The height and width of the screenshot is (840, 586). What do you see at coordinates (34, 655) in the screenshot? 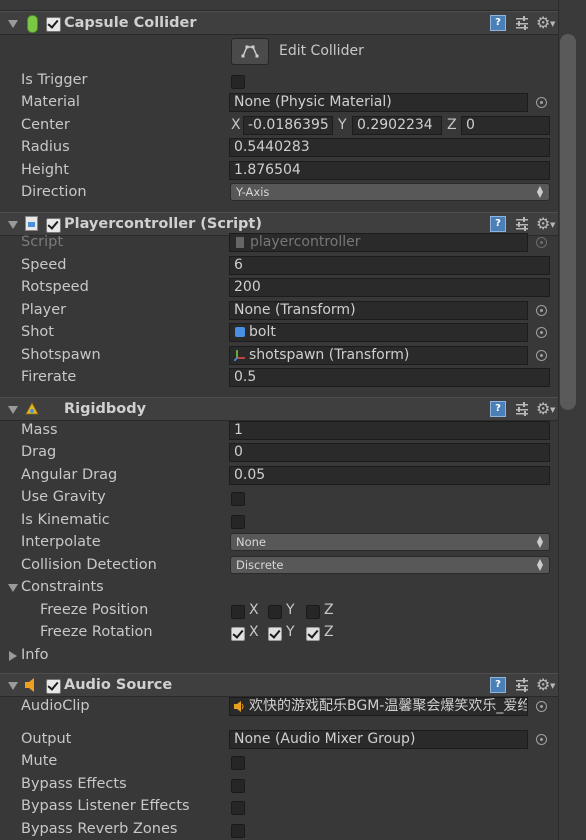
I see `info-label: Info` at bounding box center [34, 655].